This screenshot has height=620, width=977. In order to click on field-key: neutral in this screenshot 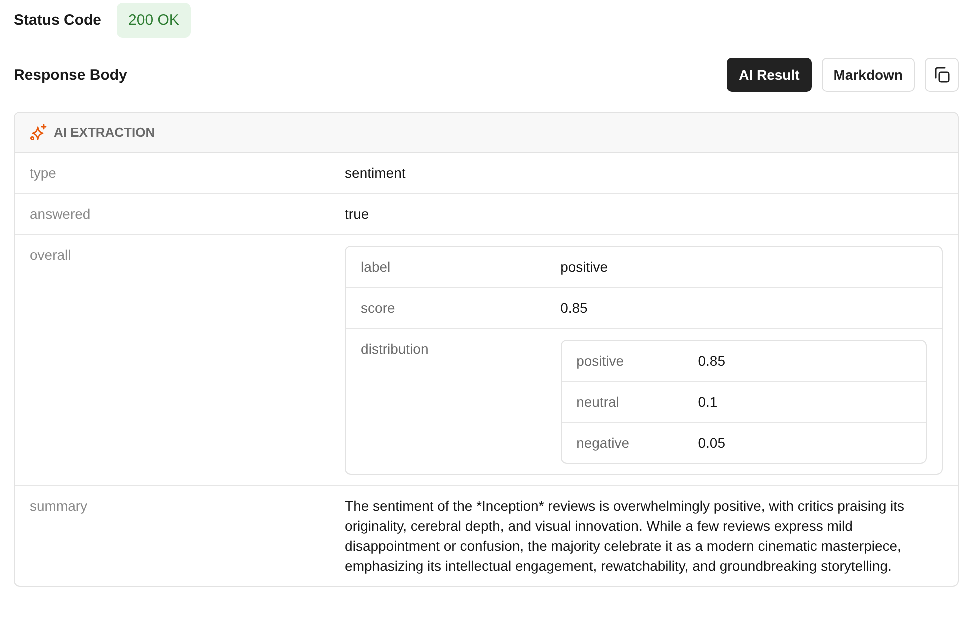, I will do `click(630, 402)`.